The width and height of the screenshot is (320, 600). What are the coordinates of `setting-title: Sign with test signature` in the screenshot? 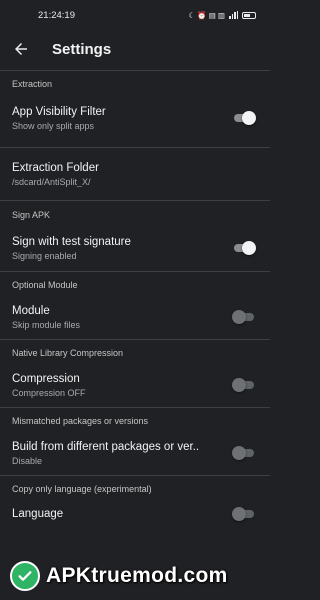 It's located at (71, 241).